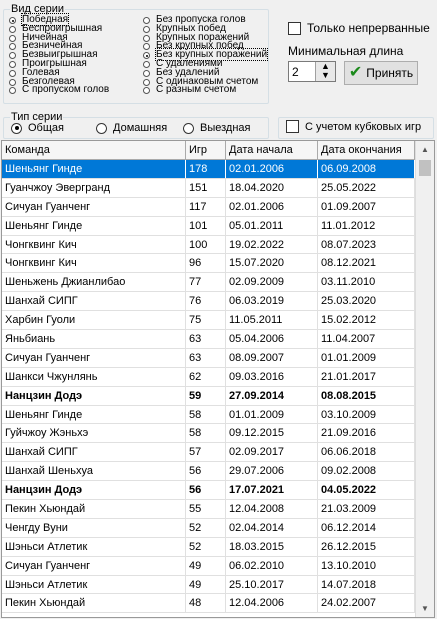 The height and width of the screenshot is (619, 437). Describe the element at coordinates (217, 128) in the screenshot. I see `radio-away: Выездная` at that location.